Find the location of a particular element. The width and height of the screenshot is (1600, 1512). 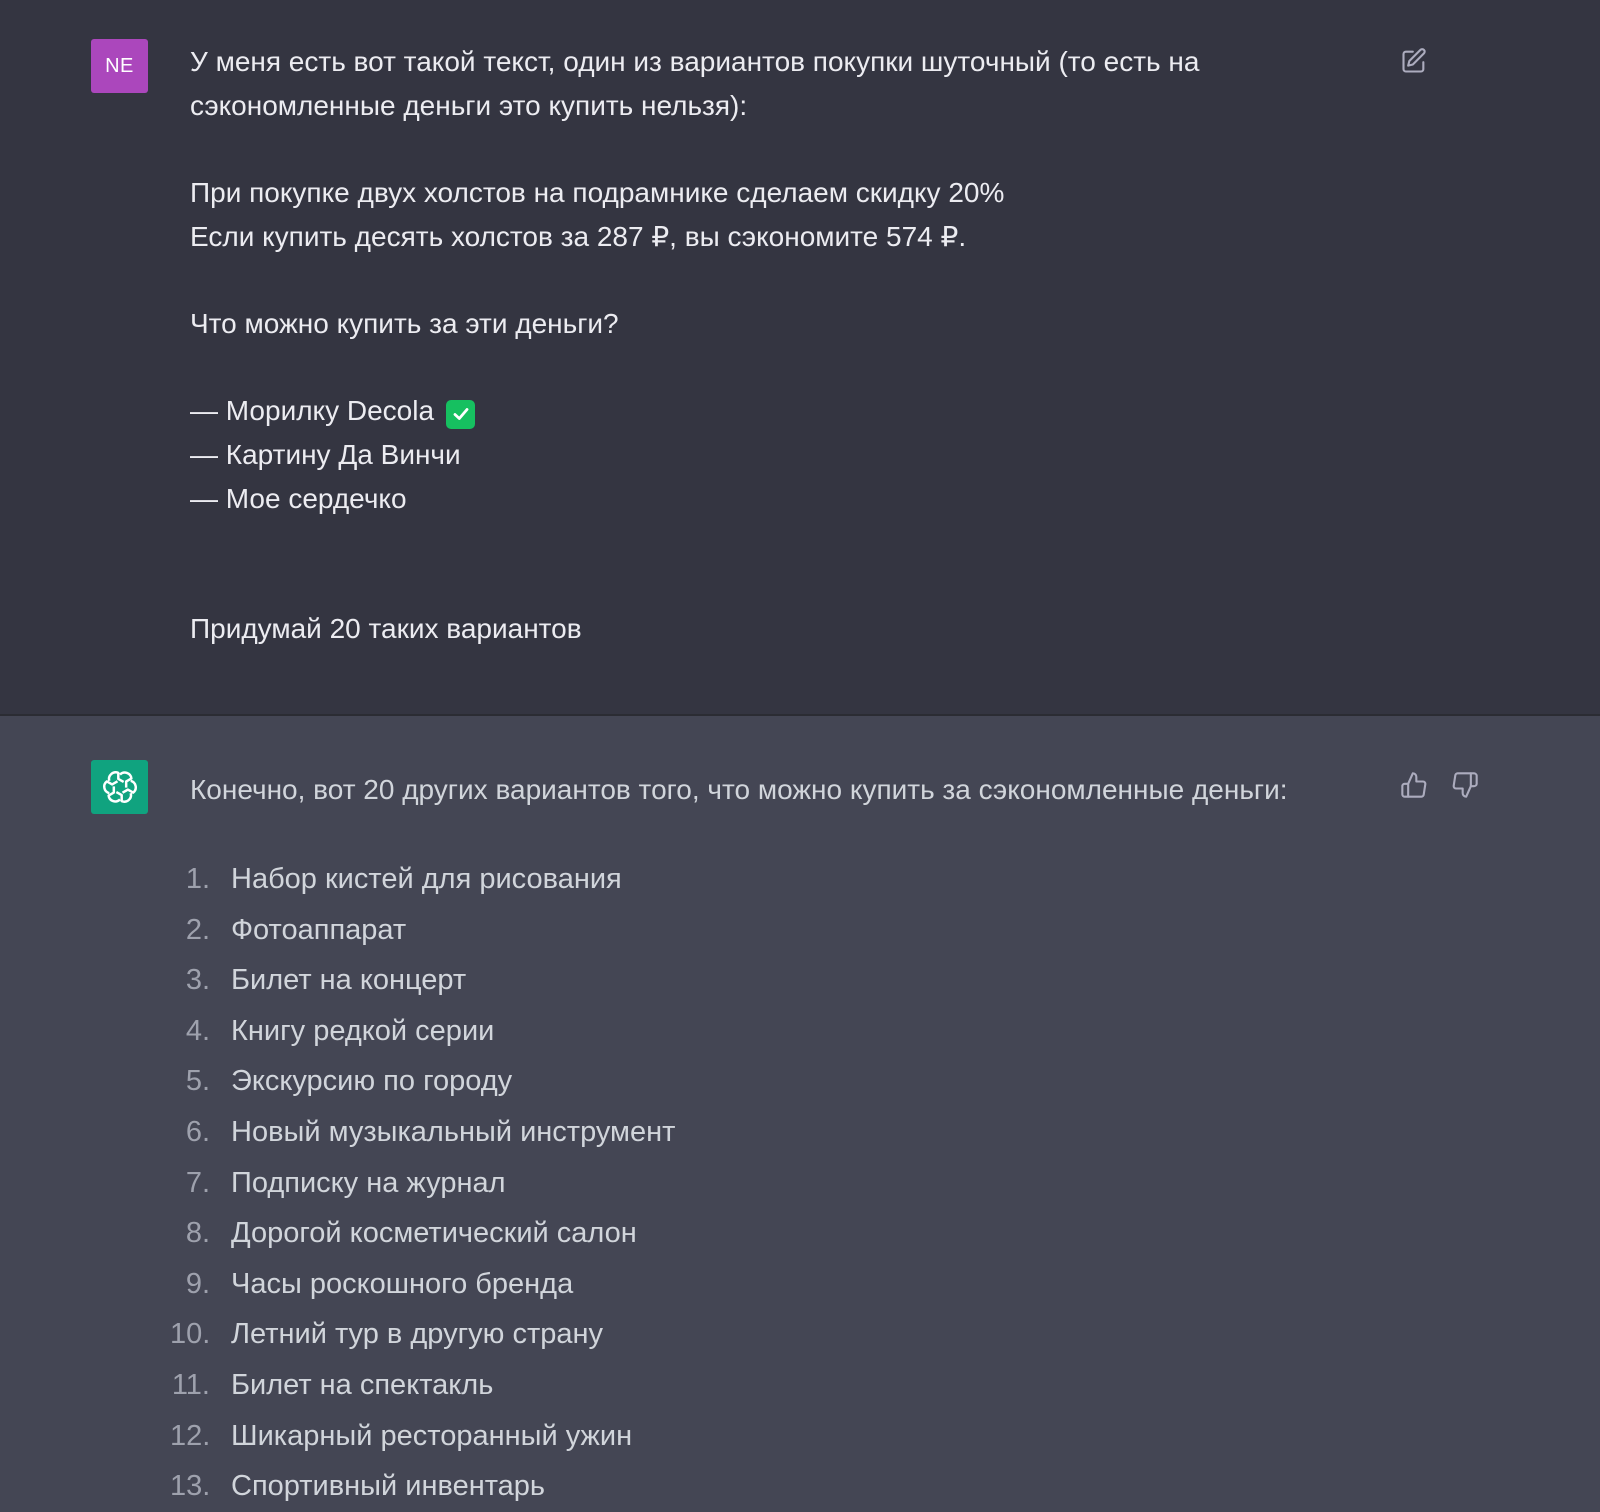

option-text: — Морилку Decola is located at coordinates (312, 410).